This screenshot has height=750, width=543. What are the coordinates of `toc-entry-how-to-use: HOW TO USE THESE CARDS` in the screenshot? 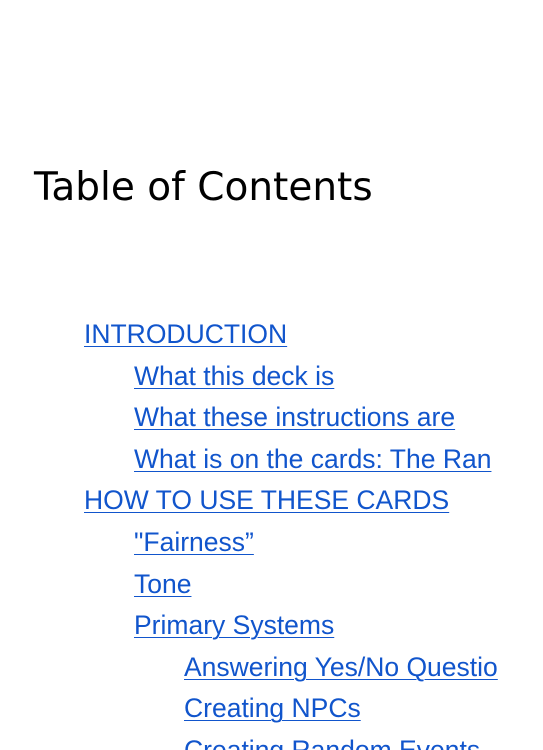 It's located at (271, 501).